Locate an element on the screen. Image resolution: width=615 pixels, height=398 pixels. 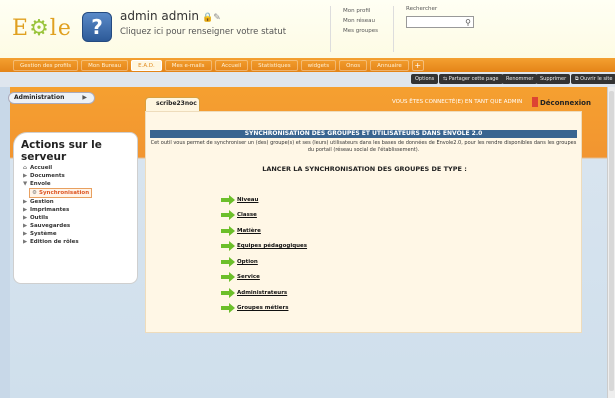
open-site-button: ⧉ Ouvrir le site is located at coordinates (593, 79).